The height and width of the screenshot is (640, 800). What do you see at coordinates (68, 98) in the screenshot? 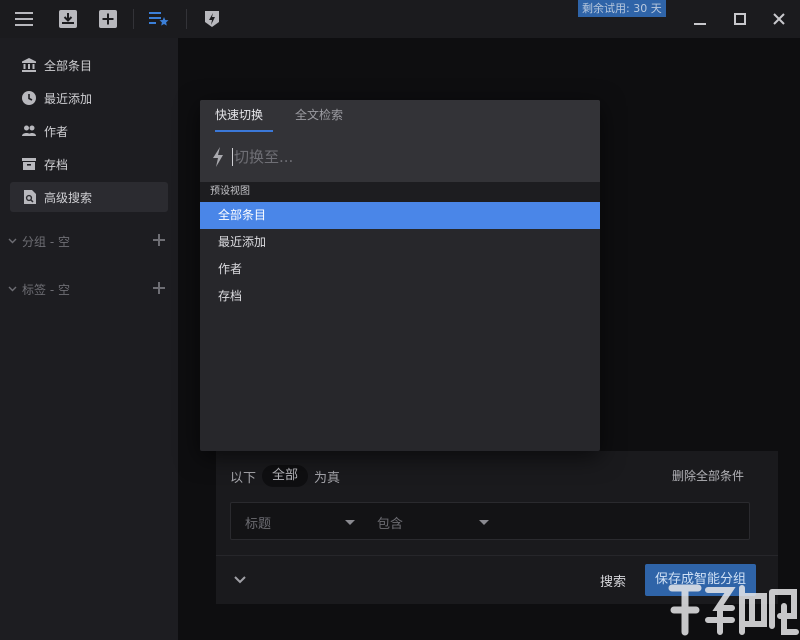
I see `sidebar-item-label: 最近添加` at bounding box center [68, 98].